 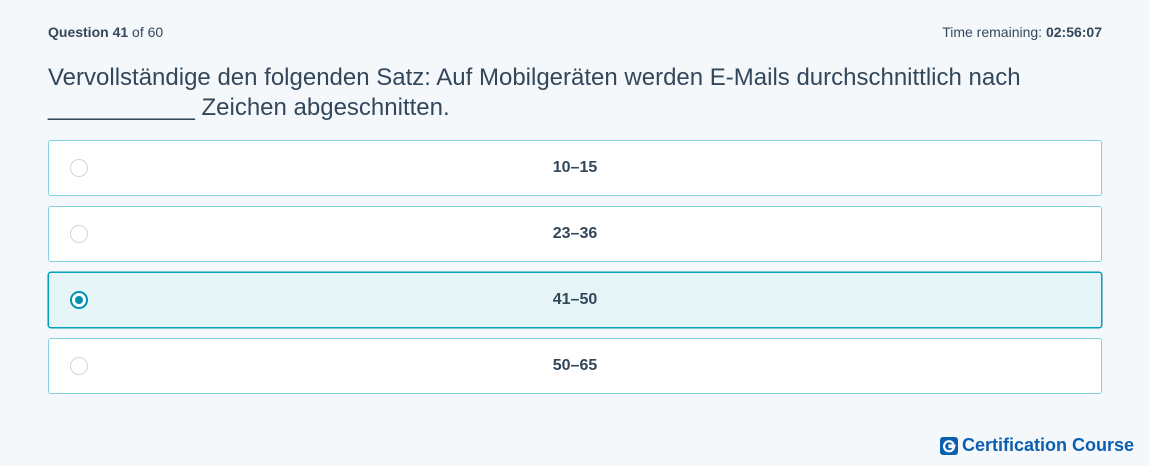 I want to click on brand-logo: Certification Course, so click(x=1036, y=445).